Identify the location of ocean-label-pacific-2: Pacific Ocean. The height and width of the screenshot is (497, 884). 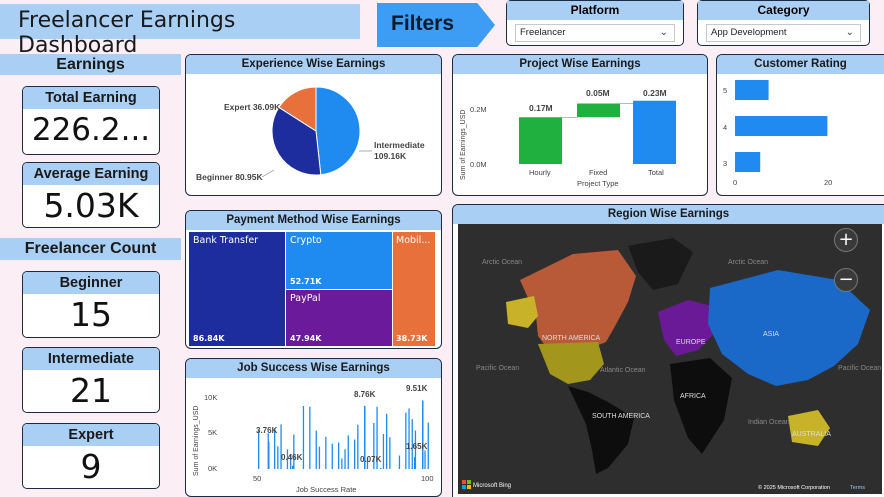
(859, 368).